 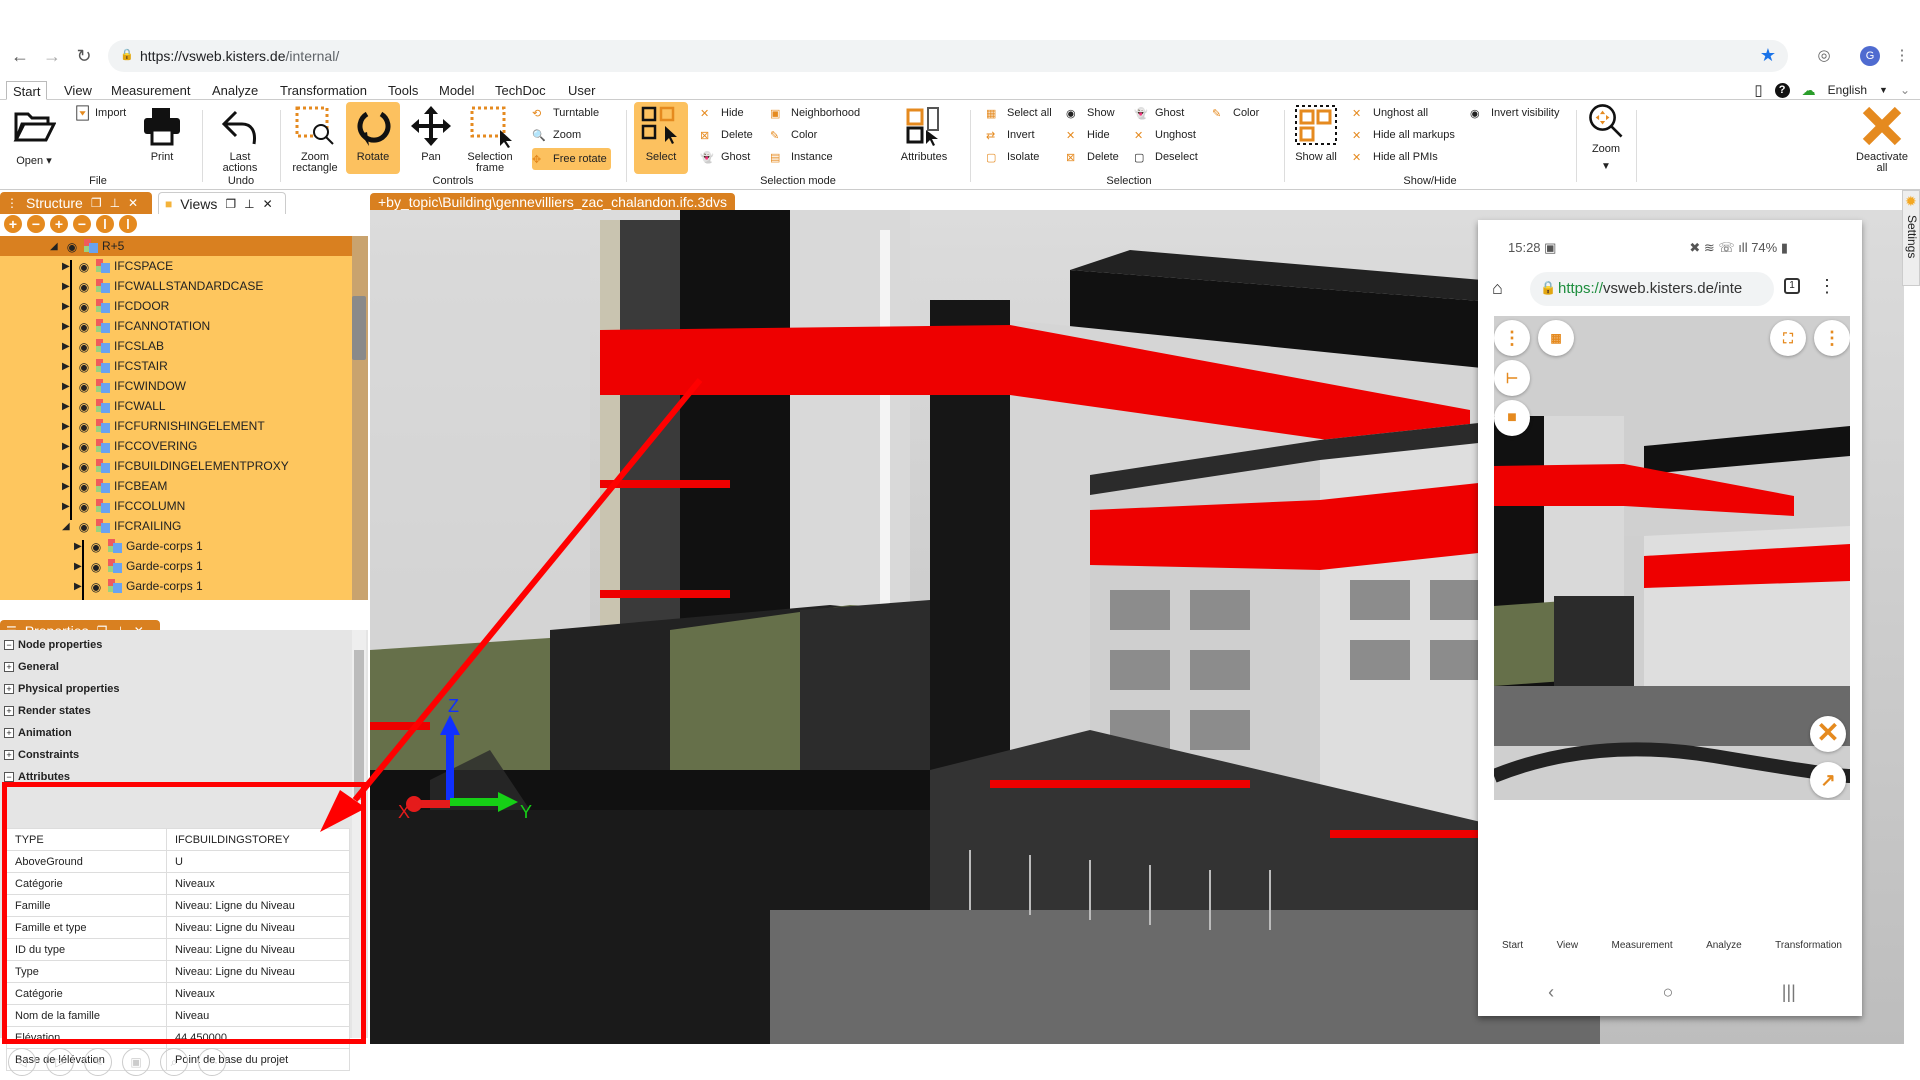 What do you see at coordinates (1824, 56) in the screenshot?
I see `extension-icon: ◎` at bounding box center [1824, 56].